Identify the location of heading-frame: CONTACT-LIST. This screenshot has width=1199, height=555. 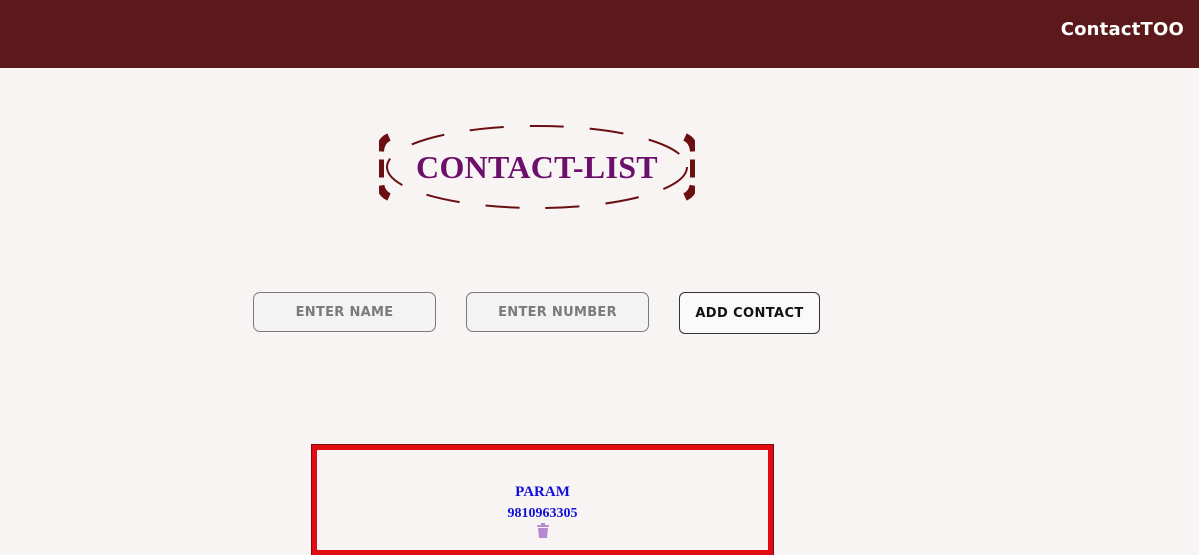
(537, 167).